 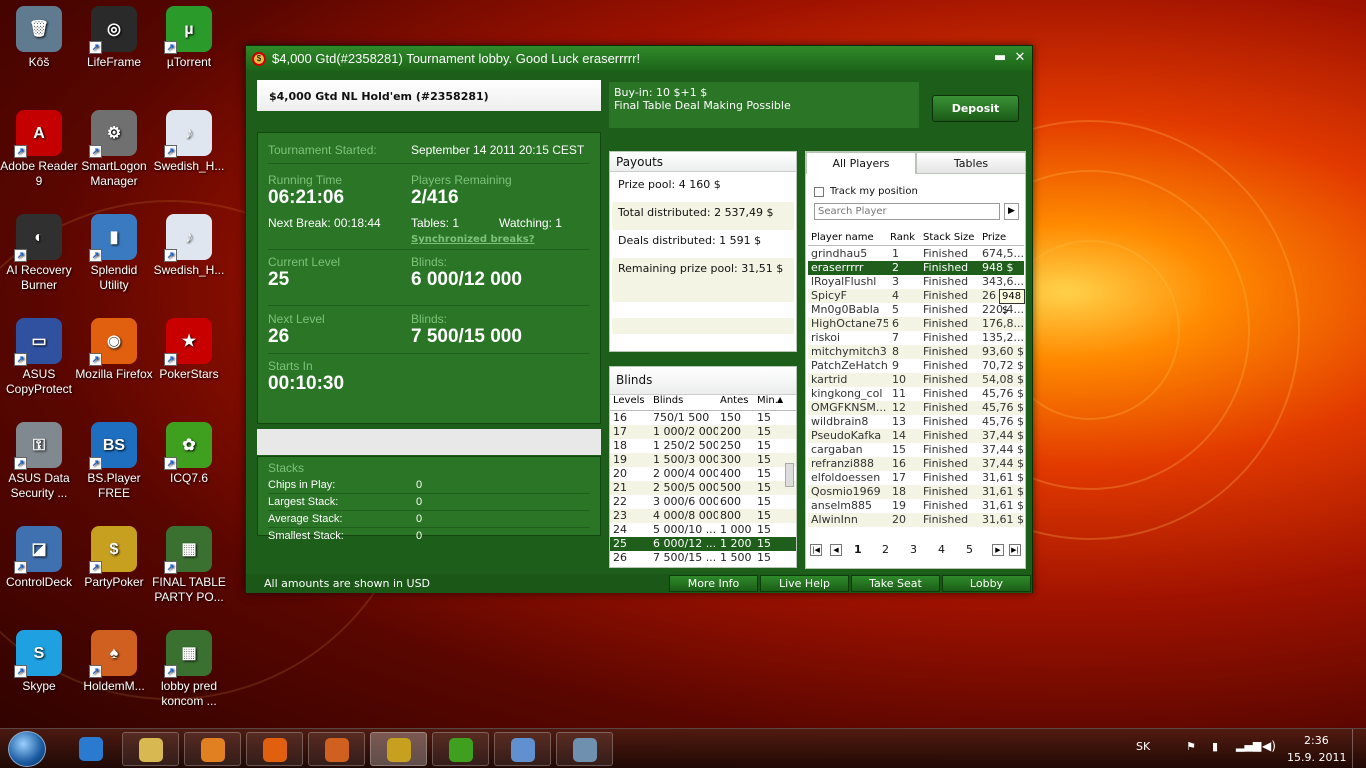 What do you see at coordinates (189, 454) in the screenshot?
I see `desktop-icon: ✿ ↗ ICQ7.6` at bounding box center [189, 454].